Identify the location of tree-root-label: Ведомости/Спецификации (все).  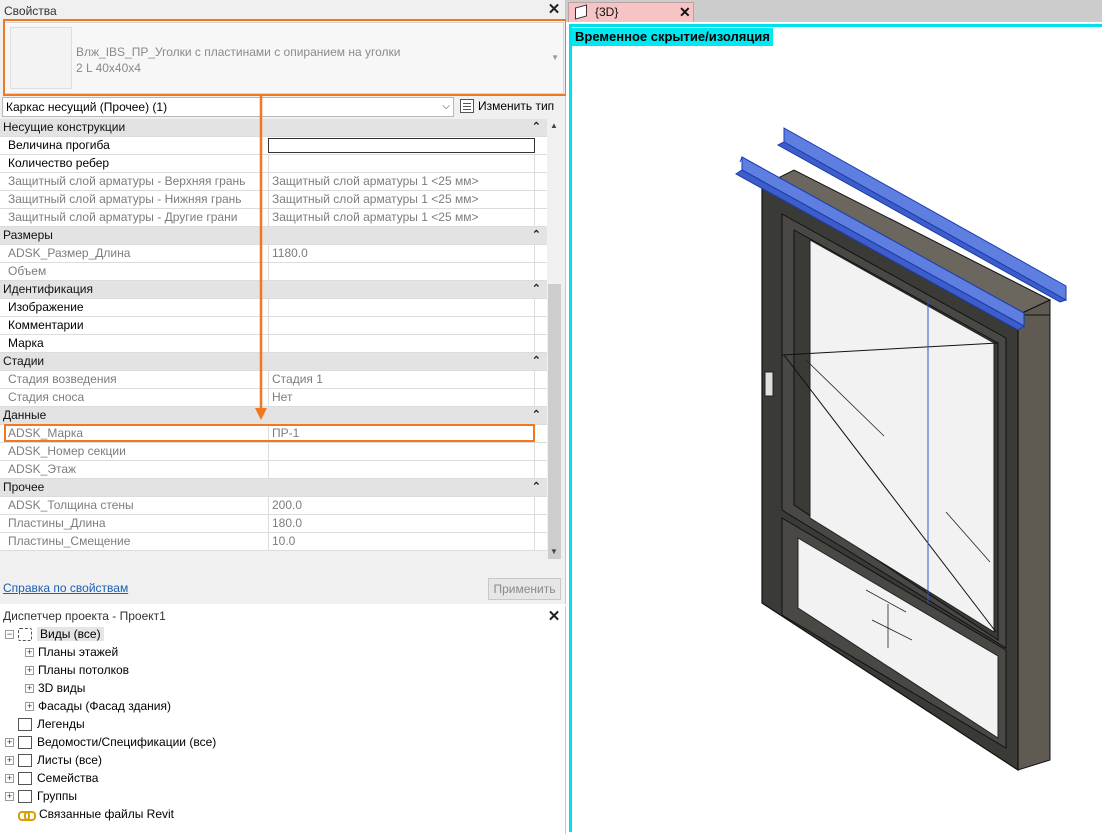
(127, 742).